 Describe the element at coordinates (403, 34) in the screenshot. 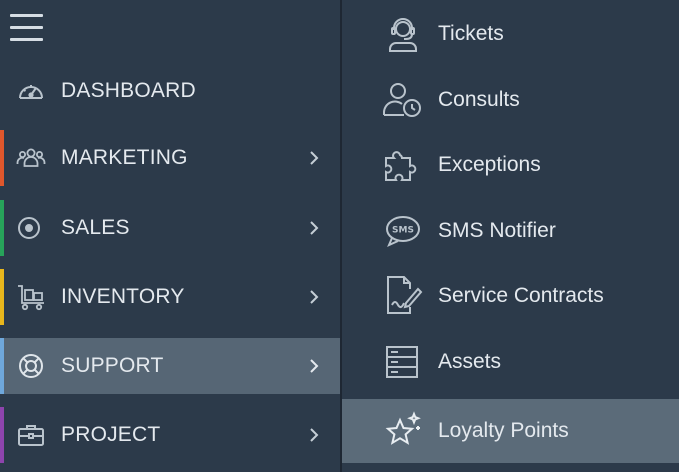

I see `headset-agent-icon` at that location.